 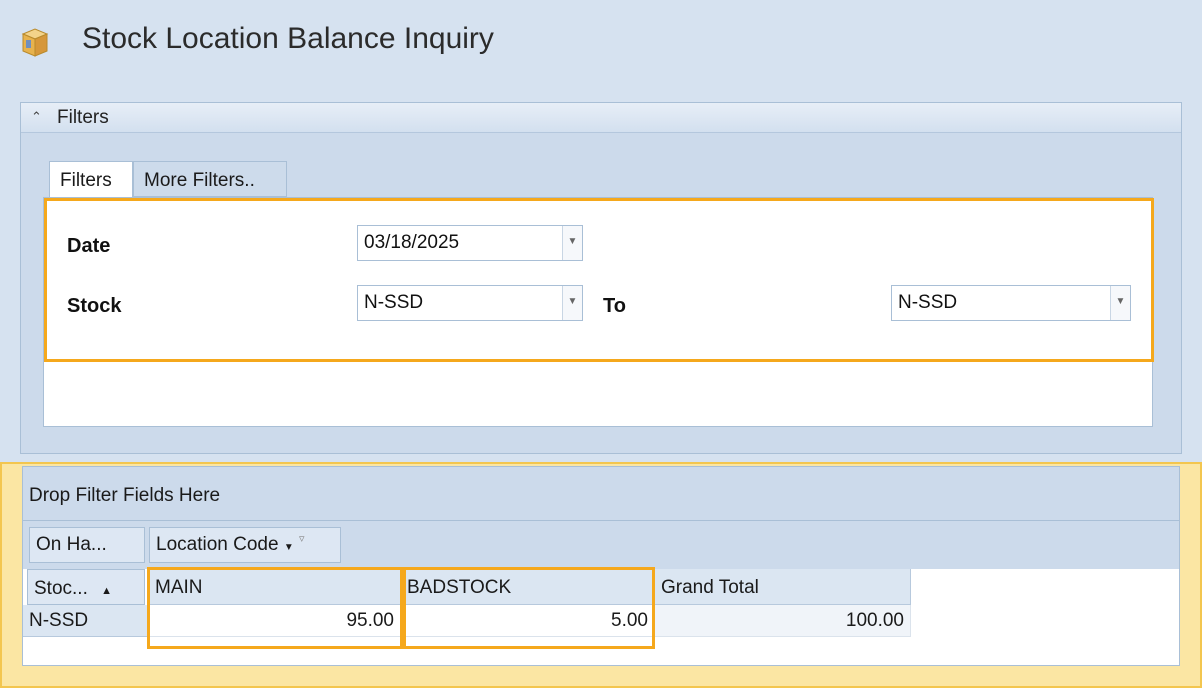 What do you see at coordinates (572, 303) in the screenshot?
I see `stock-from-dropdown-icon: ▼` at bounding box center [572, 303].